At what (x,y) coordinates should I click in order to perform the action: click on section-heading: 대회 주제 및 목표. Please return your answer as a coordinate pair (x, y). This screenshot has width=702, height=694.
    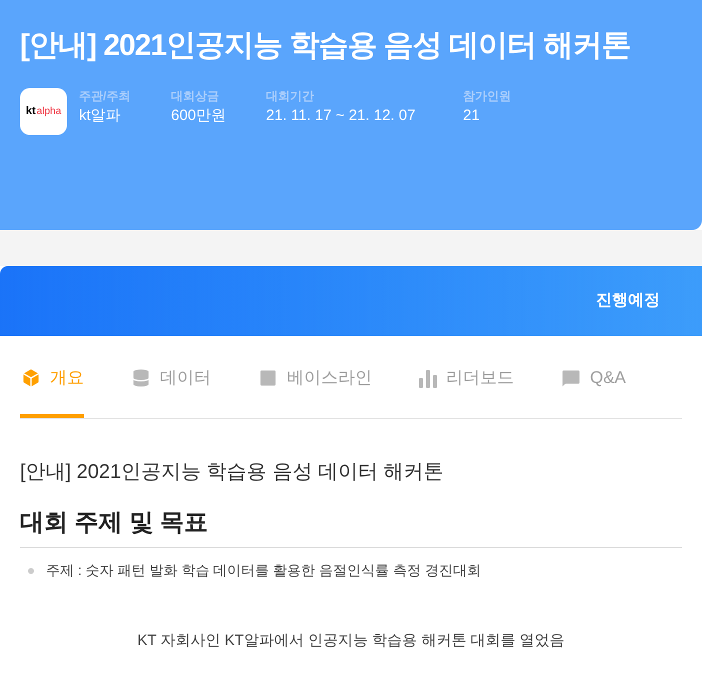
    Looking at the image, I should click on (351, 526).